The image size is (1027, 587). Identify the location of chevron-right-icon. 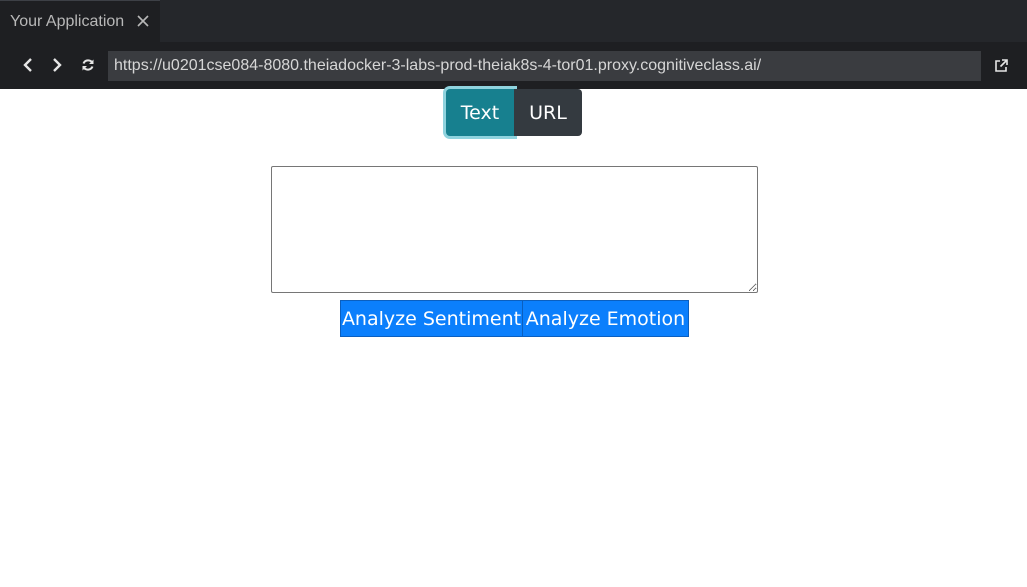
(57, 65).